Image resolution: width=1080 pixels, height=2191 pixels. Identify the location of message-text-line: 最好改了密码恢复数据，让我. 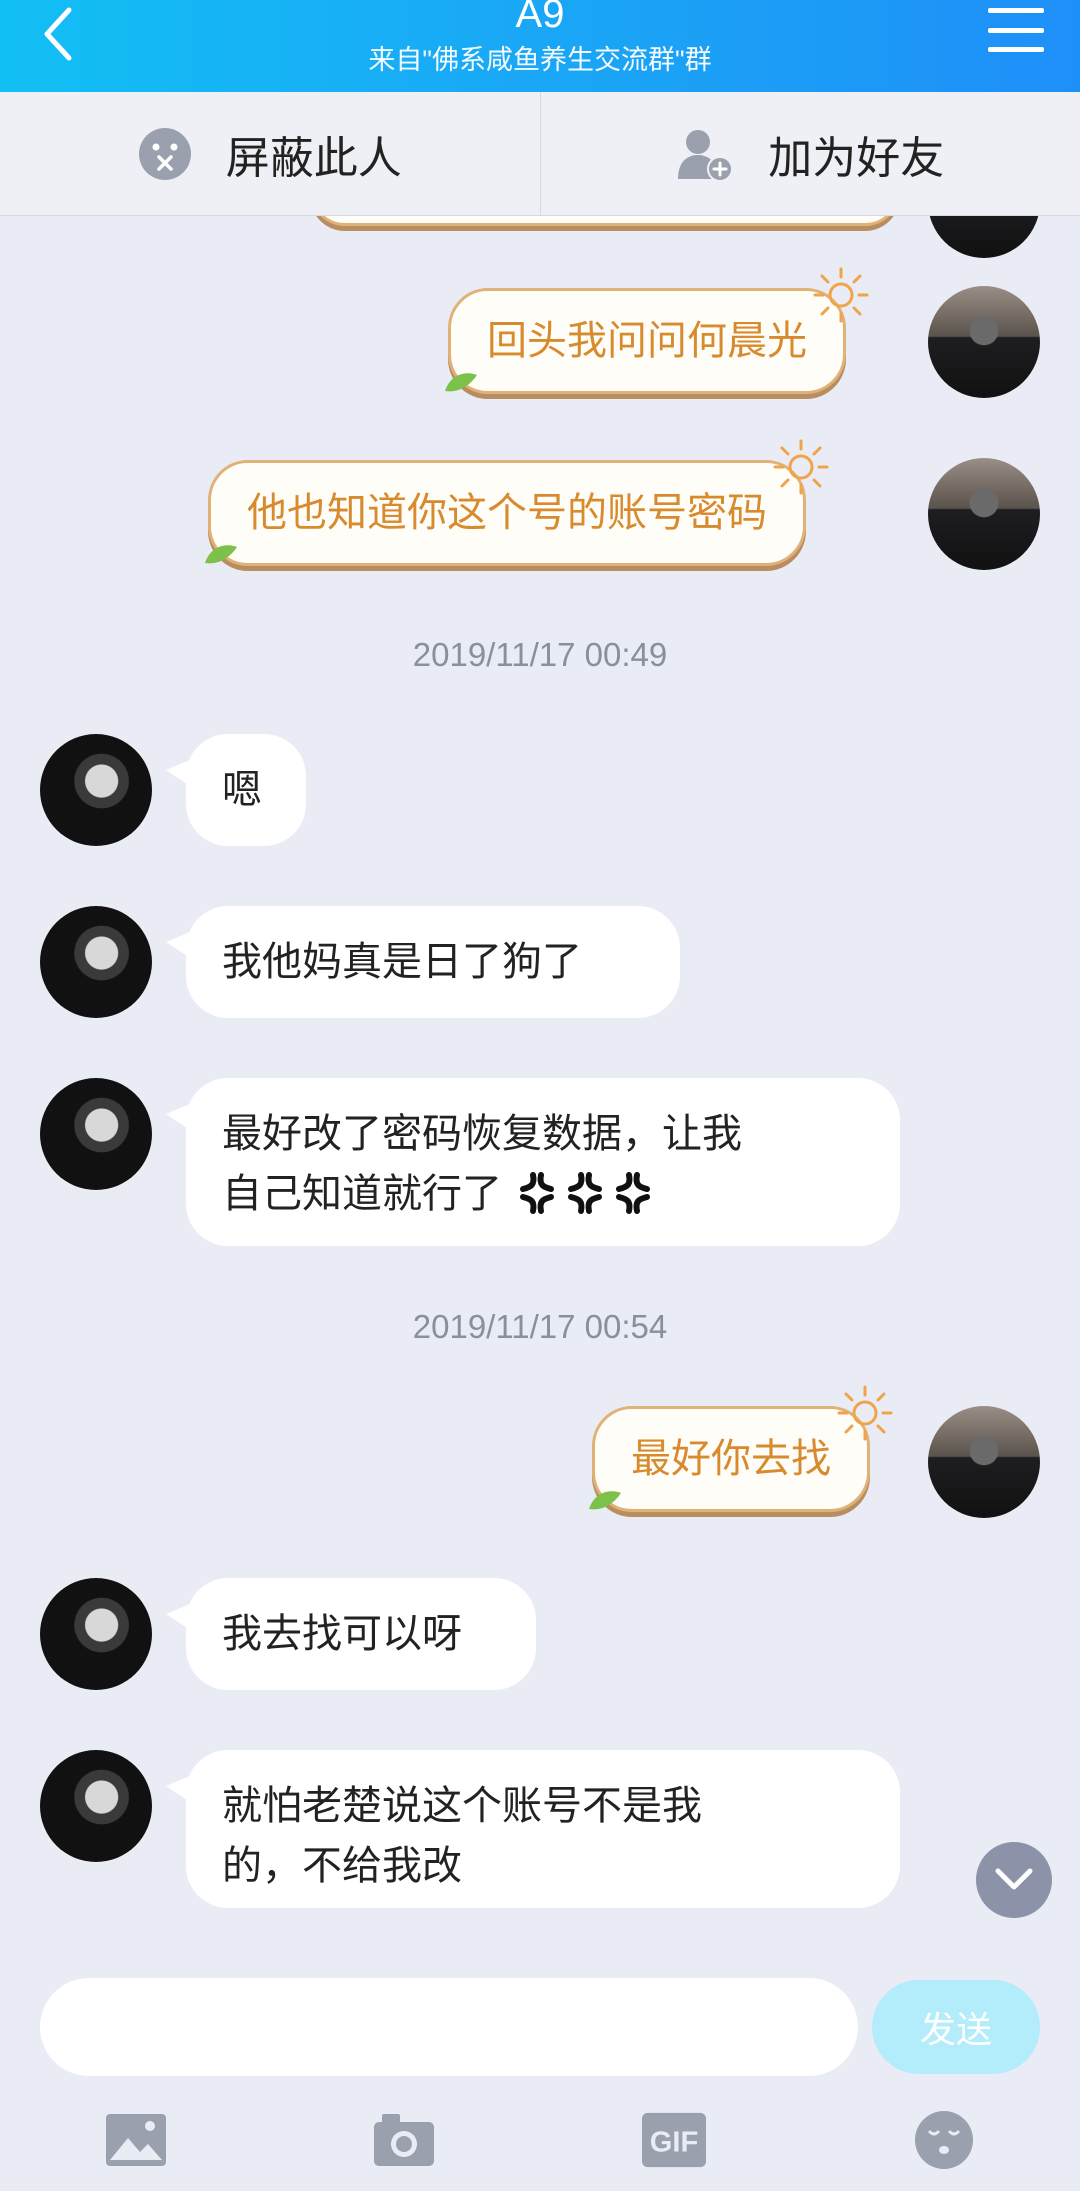
(482, 1134).